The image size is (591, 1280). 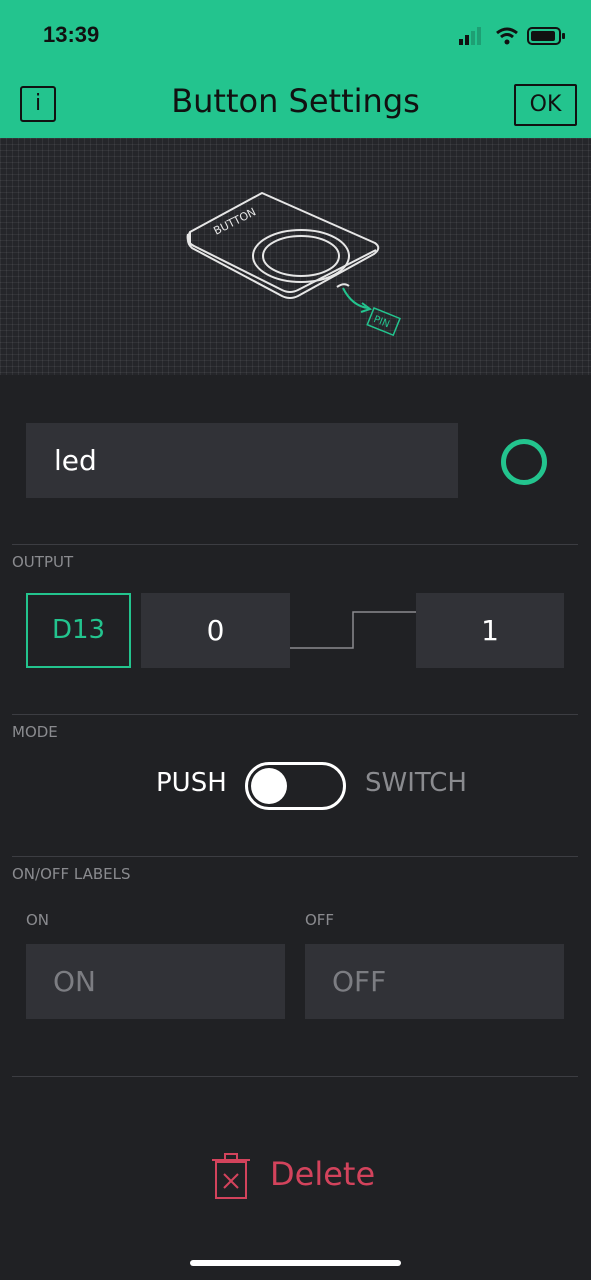 I want to click on signal-icon, so click(x=470, y=36).